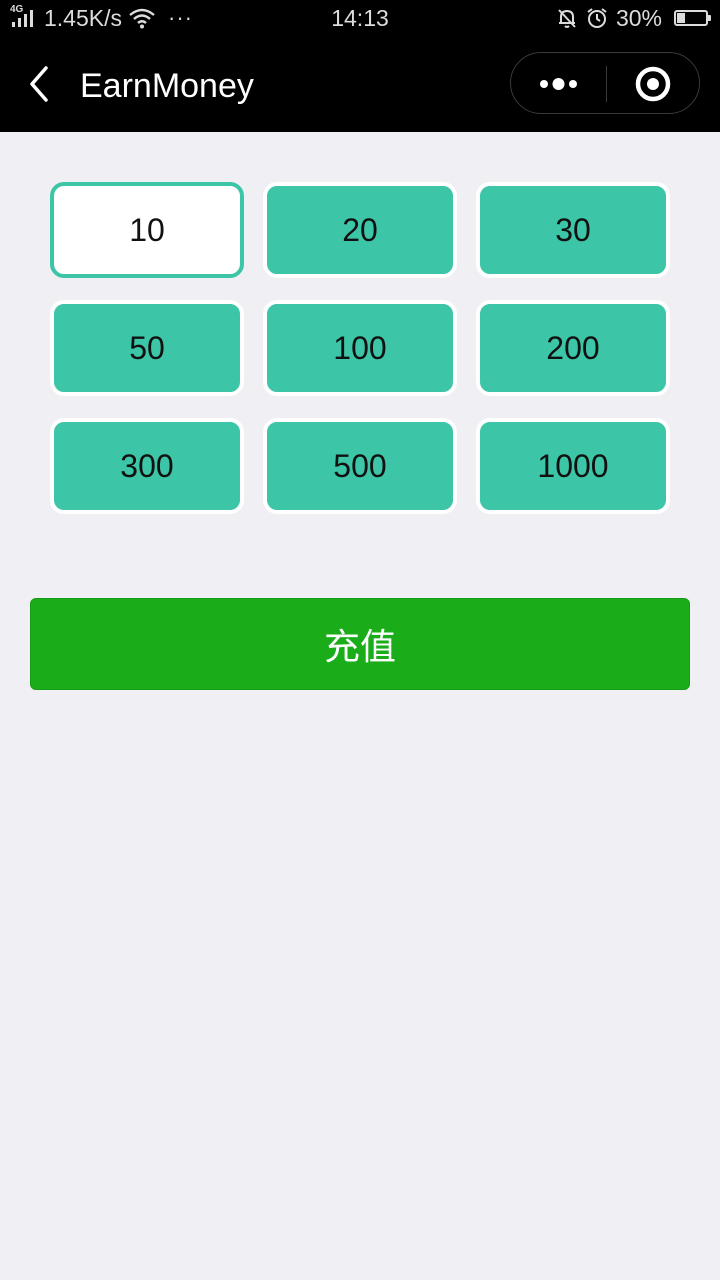 The width and height of the screenshot is (720, 1280). What do you see at coordinates (167, 86) in the screenshot?
I see `page-title: EarnMoney` at bounding box center [167, 86].